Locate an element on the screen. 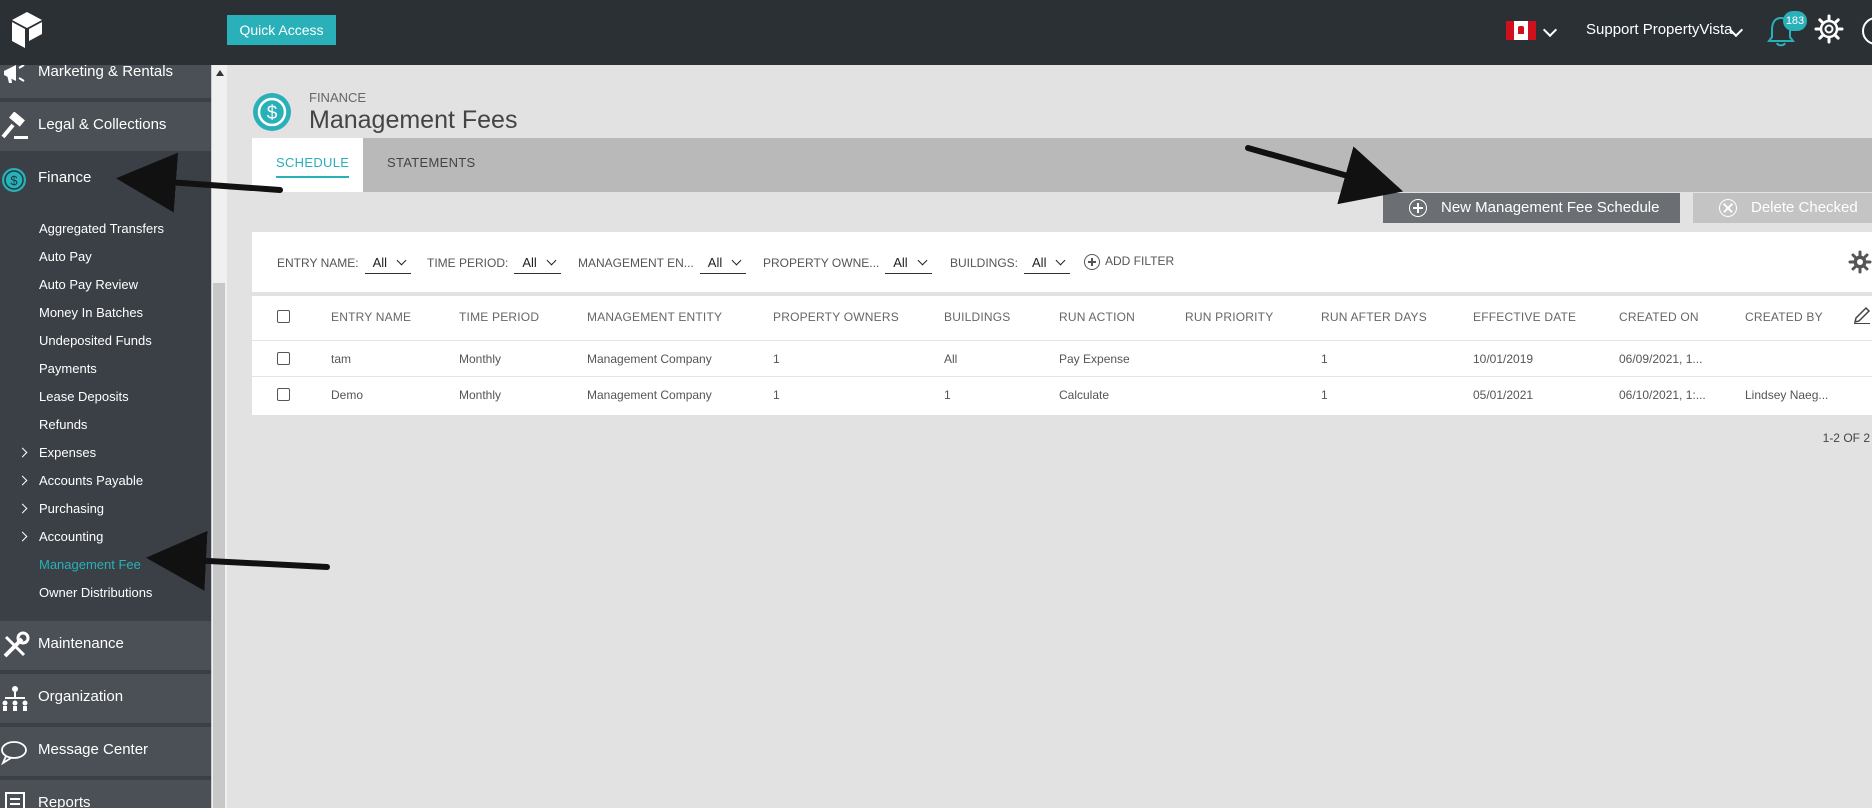  close-circle-icon is located at coordinates (1728, 208).